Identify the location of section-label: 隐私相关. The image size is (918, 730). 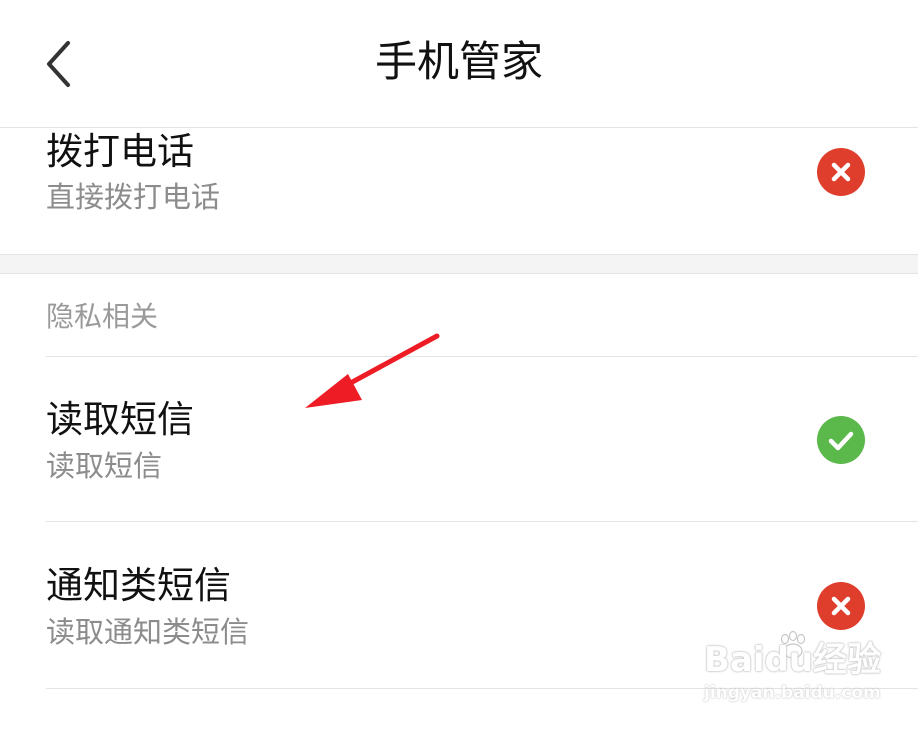
(102, 316).